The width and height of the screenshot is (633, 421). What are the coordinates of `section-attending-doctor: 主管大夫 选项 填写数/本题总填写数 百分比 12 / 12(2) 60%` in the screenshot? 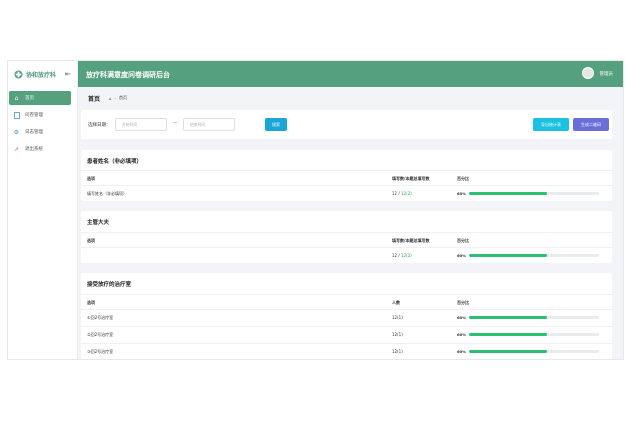 It's located at (346, 237).